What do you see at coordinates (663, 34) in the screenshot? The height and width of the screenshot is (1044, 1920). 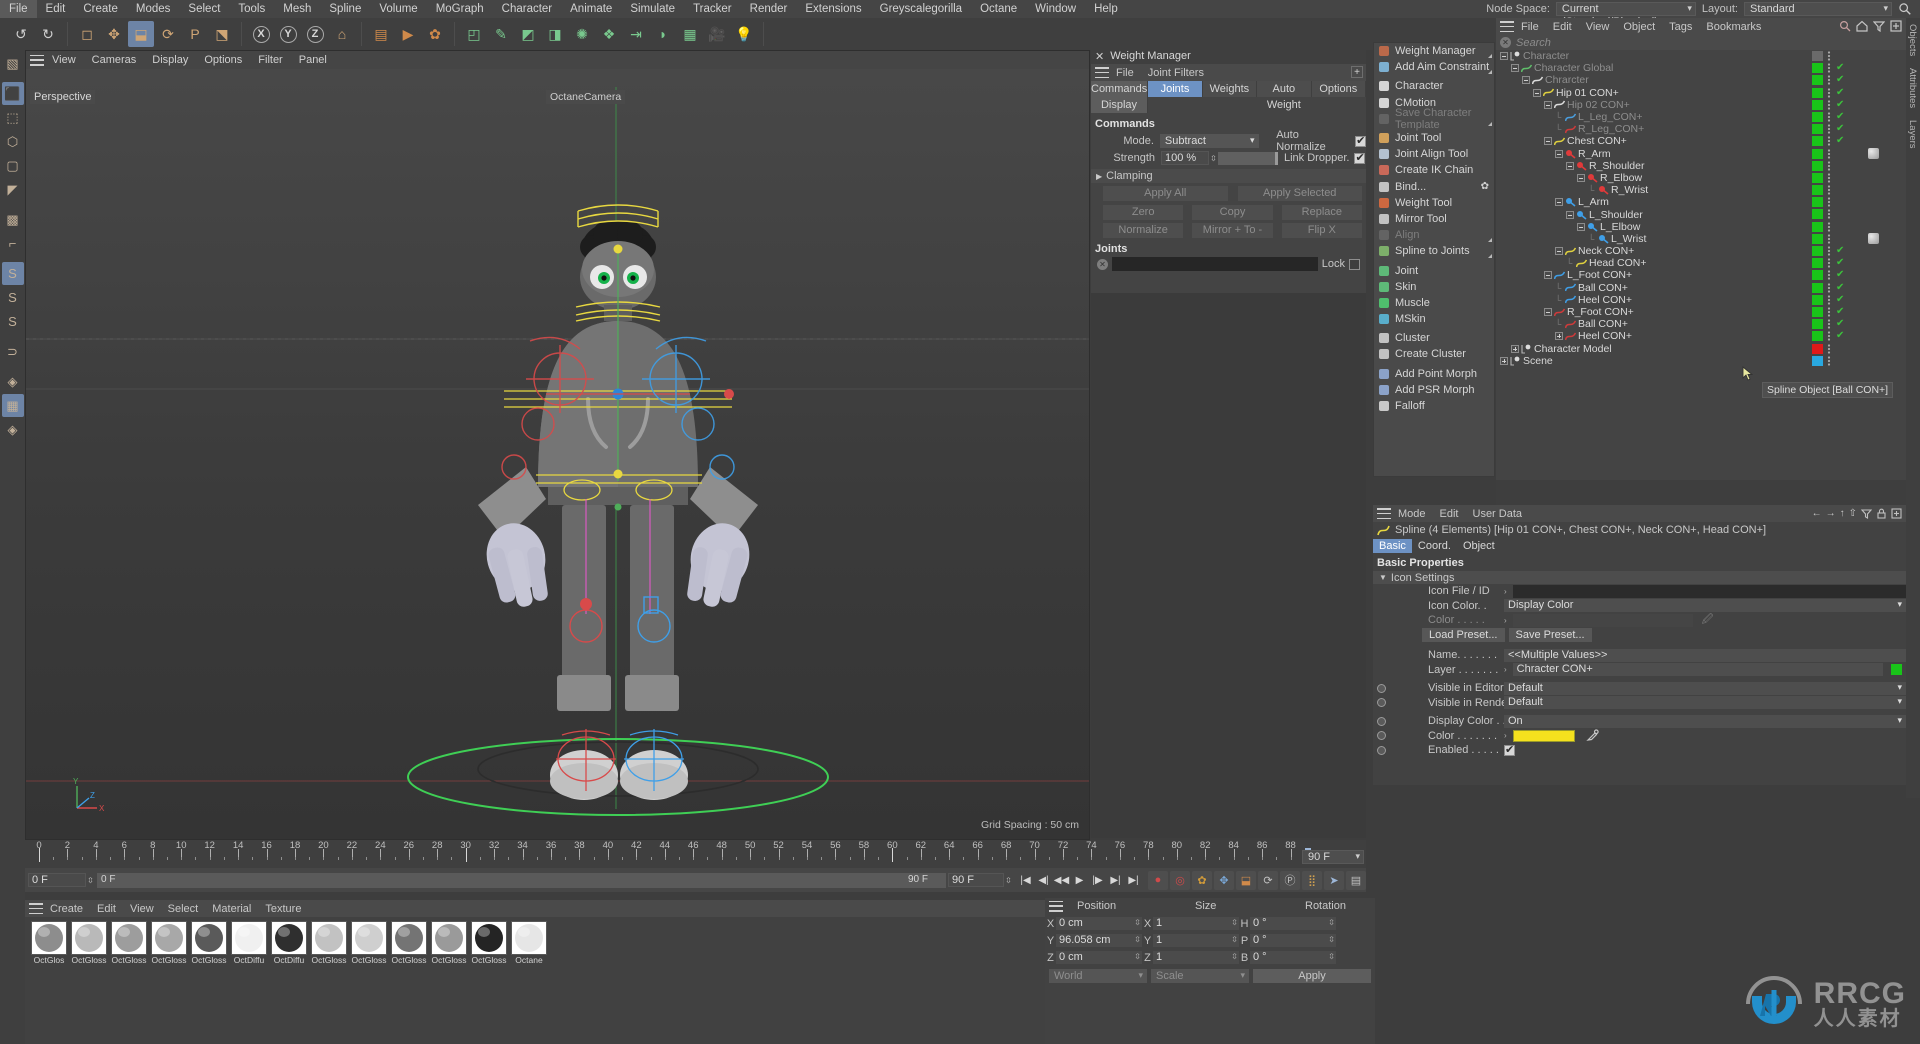 I see `field-button: ◗` at bounding box center [663, 34].